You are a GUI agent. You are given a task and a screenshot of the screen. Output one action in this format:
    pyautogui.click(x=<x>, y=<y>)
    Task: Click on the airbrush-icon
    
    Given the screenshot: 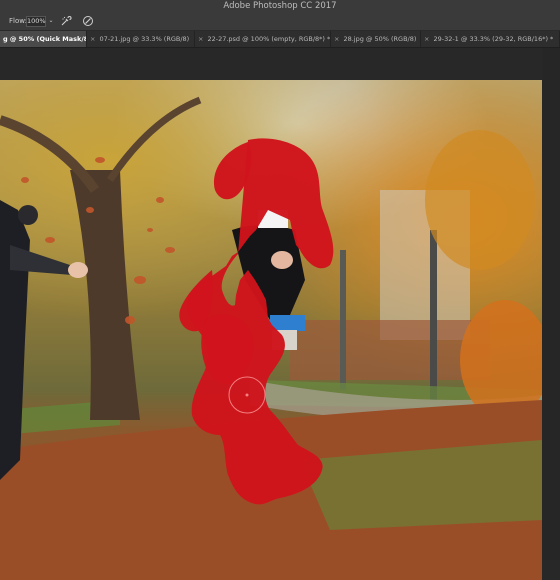 What is the action you would take?
    pyautogui.click(x=66, y=21)
    